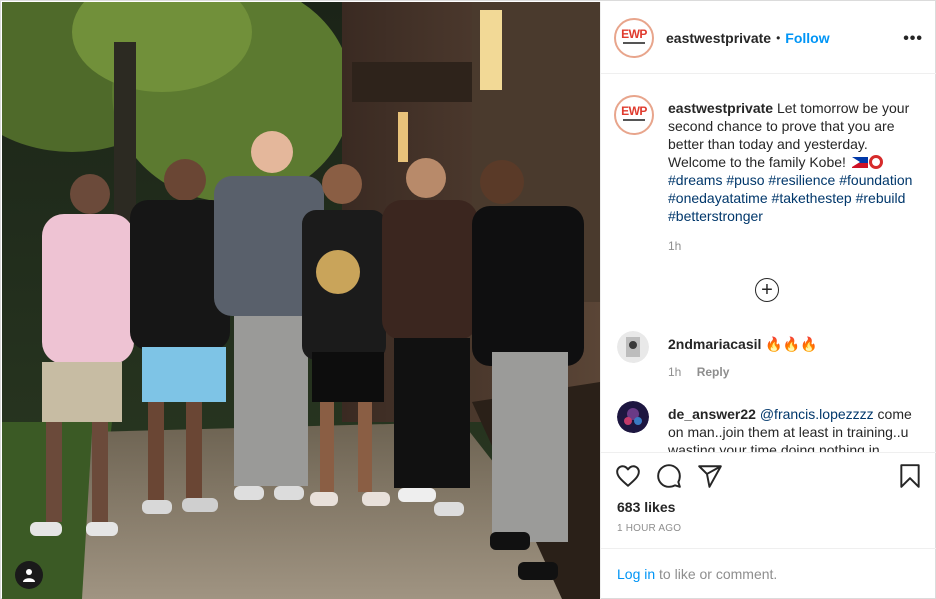  What do you see at coordinates (801, 180) in the screenshot?
I see `hashtag-link: #resilience` at bounding box center [801, 180].